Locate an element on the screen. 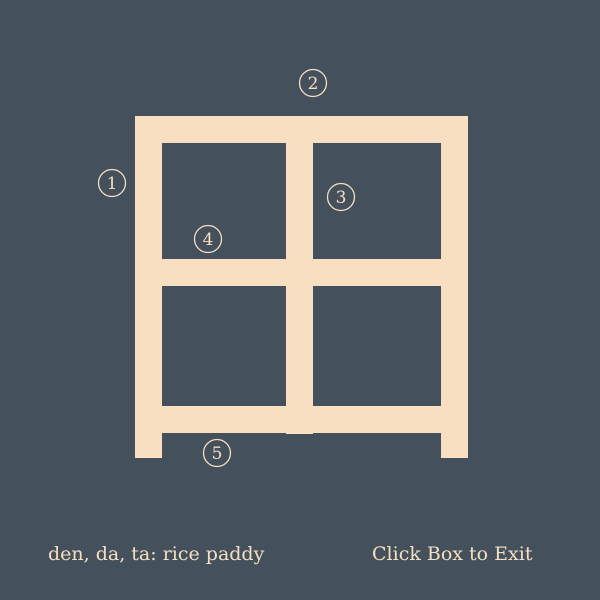  stroke-5-bottom-bar is located at coordinates (301, 419).